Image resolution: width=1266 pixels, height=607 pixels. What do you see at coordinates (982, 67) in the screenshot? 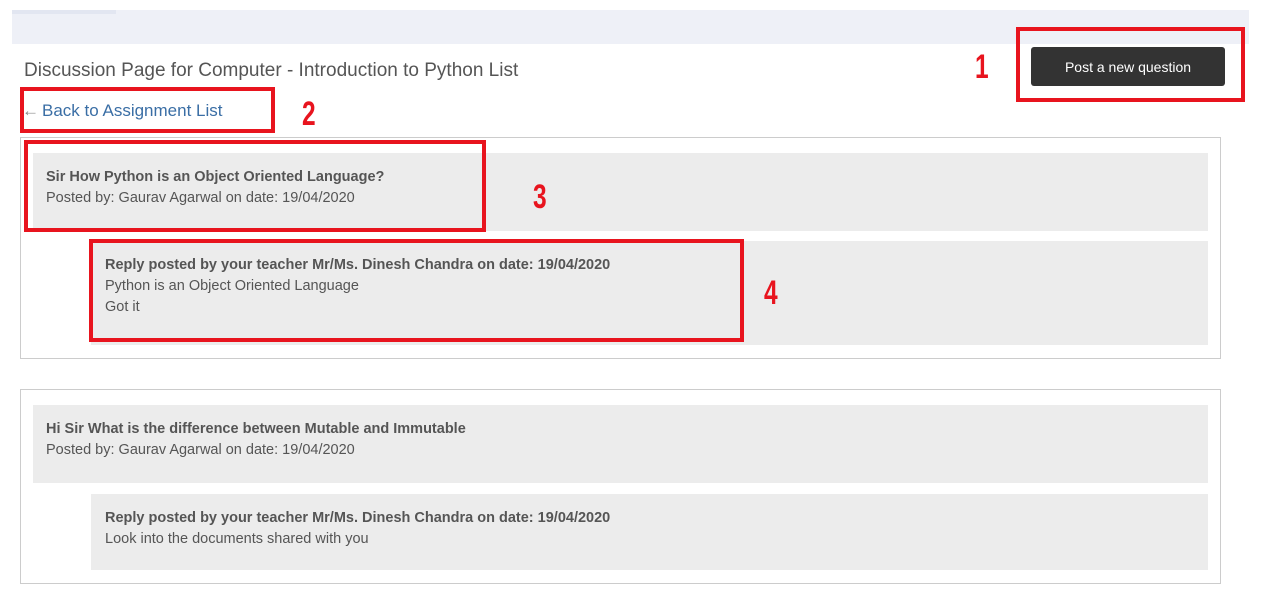
I see `annotation-number-1: 1` at bounding box center [982, 67].